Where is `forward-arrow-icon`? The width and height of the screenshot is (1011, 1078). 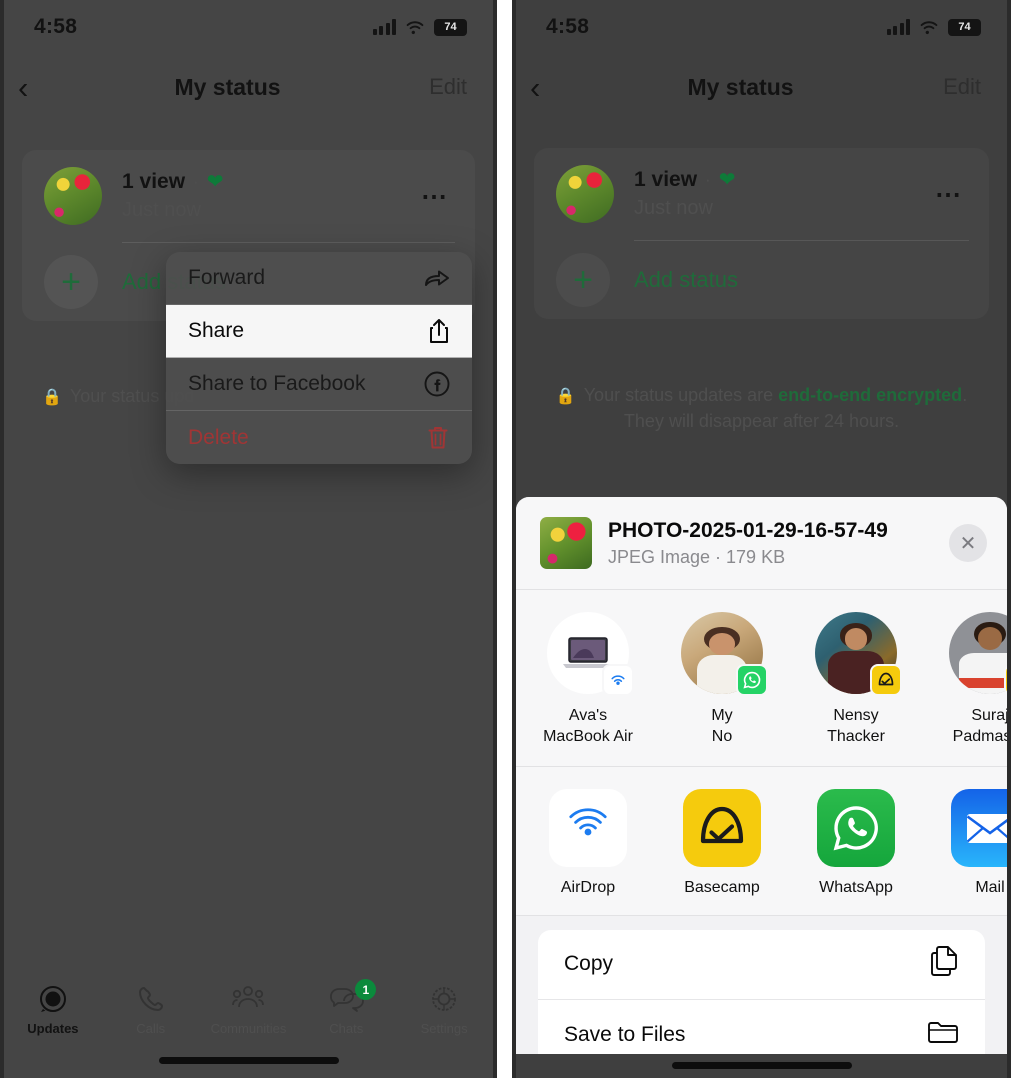
forward-arrow-icon is located at coordinates (435, 278).